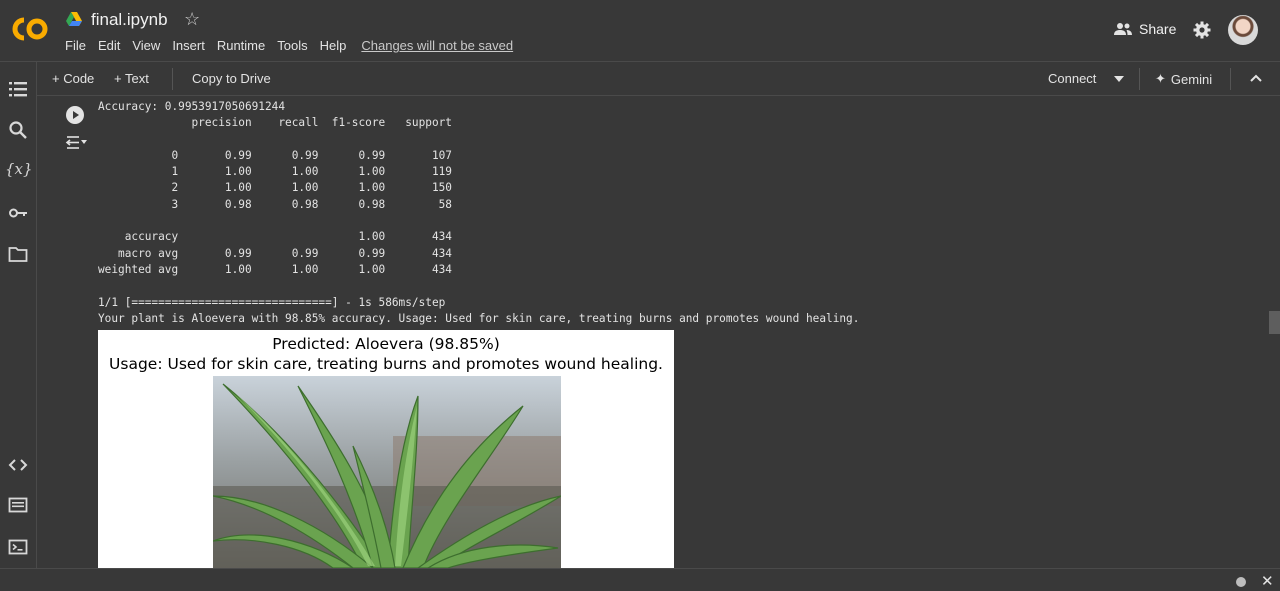 Image resolution: width=1280 pixels, height=591 pixels. What do you see at coordinates (640, 579) in the screenshot?
I see `status-bar: ✕` at bounding box center [640, 579].